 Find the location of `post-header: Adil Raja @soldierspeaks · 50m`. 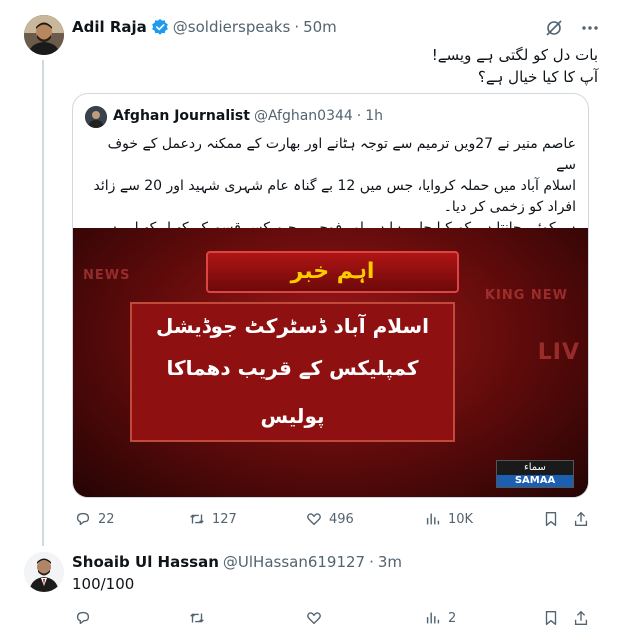

post-header: Adil Raja @soldierspeaks · 50m is located at coordinates (204, 27).